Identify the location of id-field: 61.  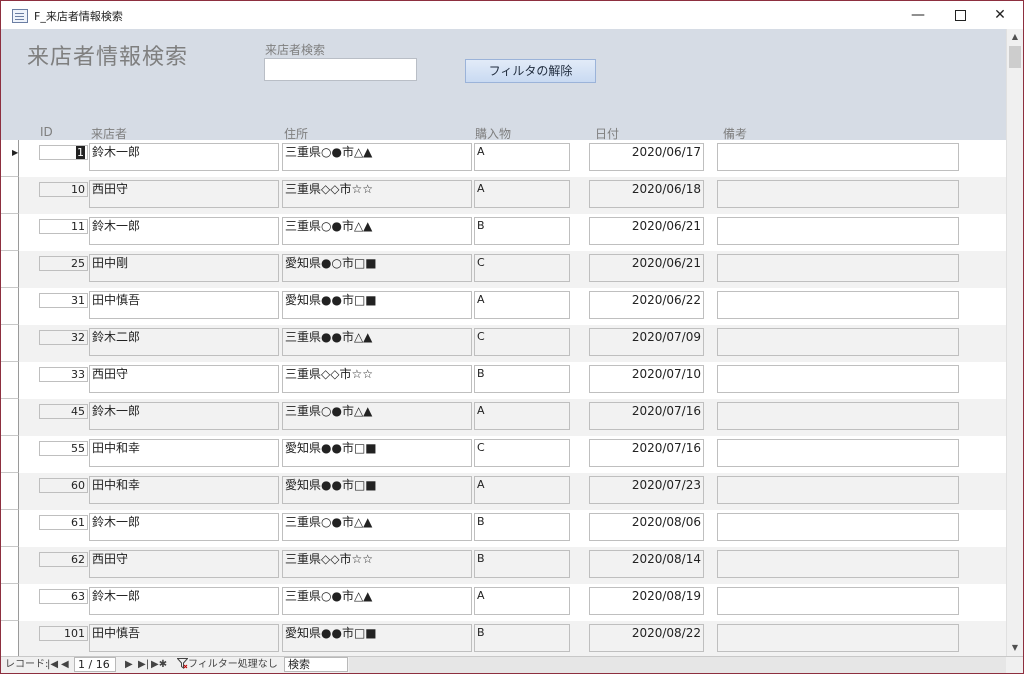
(63, 522).